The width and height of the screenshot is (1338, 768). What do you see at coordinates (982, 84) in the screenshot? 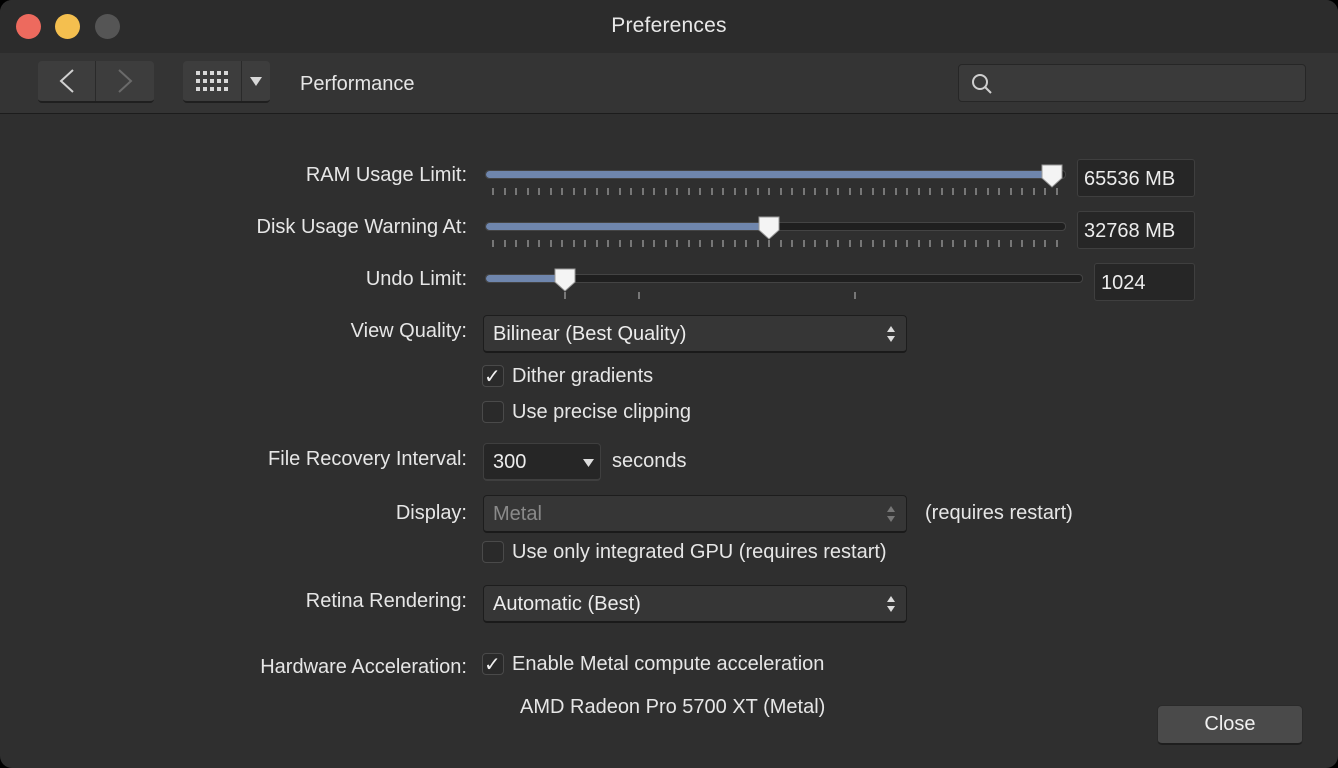
I see `magnifier-icon` at bounding box center [982, 84].